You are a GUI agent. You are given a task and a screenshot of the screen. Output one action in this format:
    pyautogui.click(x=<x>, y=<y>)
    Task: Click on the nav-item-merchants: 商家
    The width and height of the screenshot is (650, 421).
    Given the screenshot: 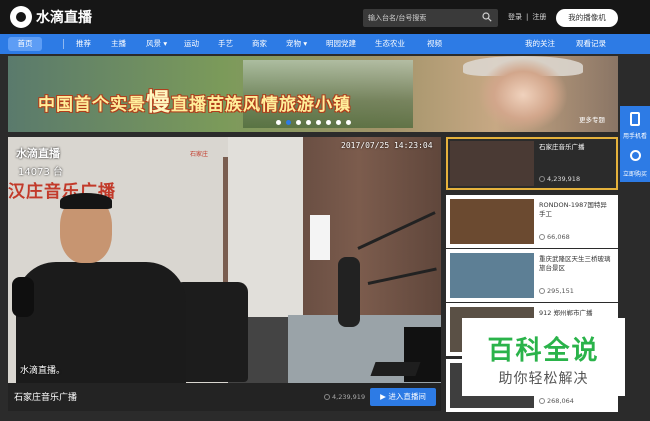 What is the action you would take?
    pyautogui.click(x=259, y=44)
    